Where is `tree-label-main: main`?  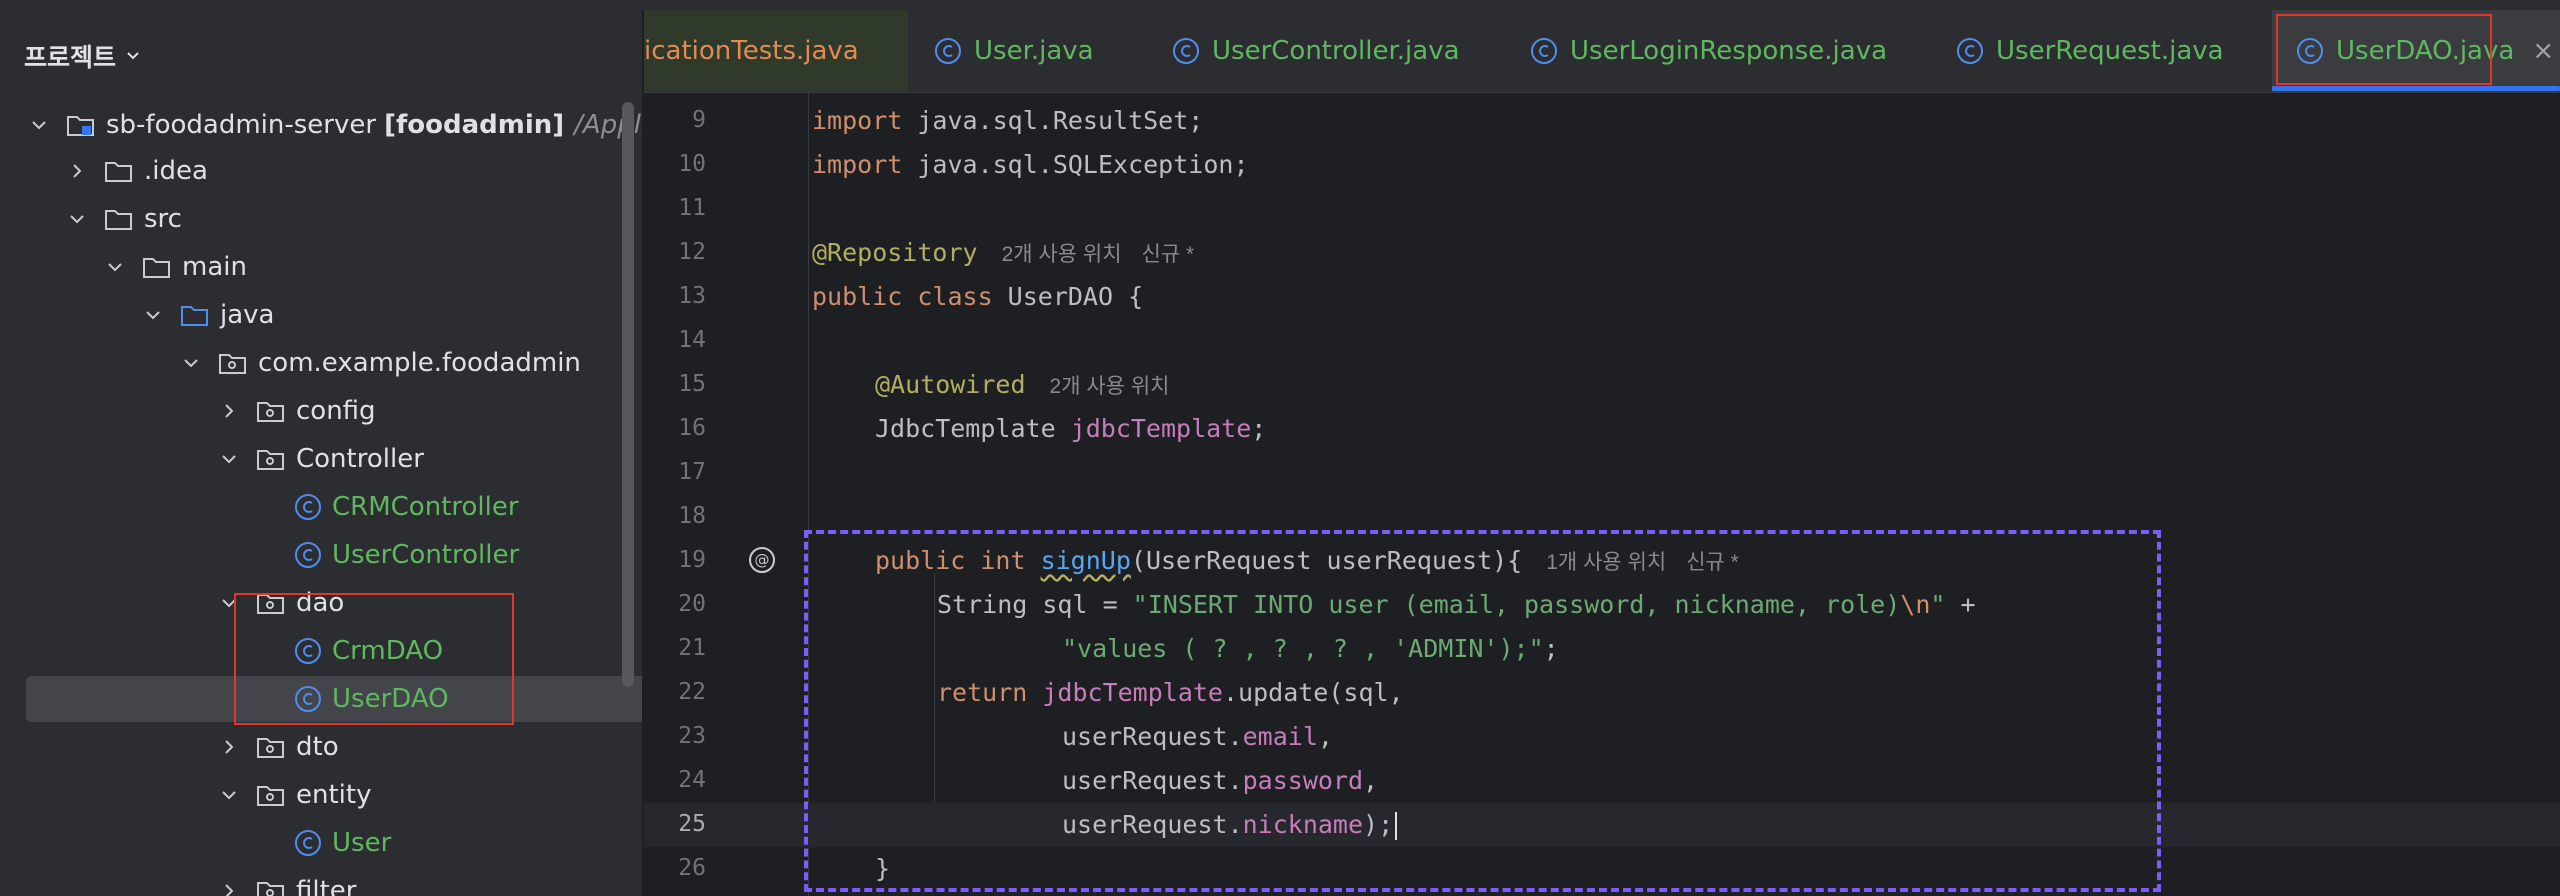
tree-label-main: main is located at coordinates (214, 267).